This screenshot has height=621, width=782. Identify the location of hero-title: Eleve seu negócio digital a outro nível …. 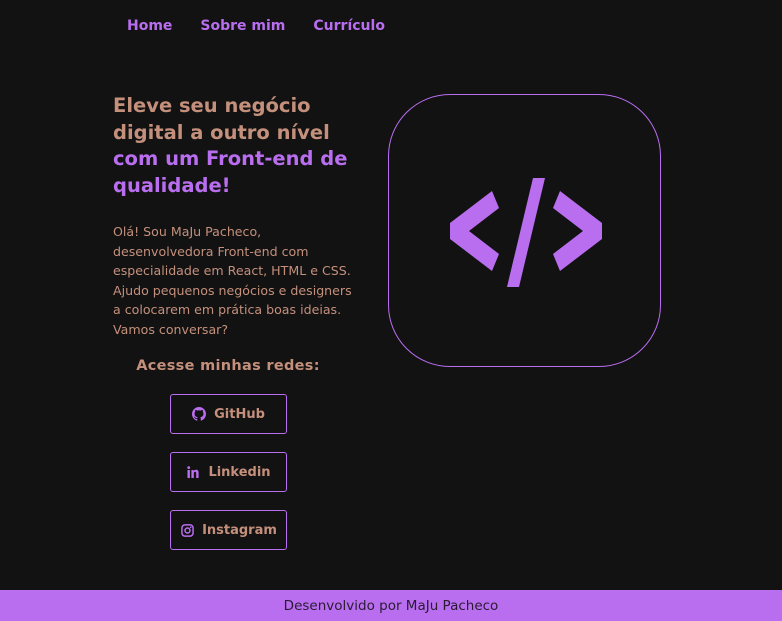
(238, 146).